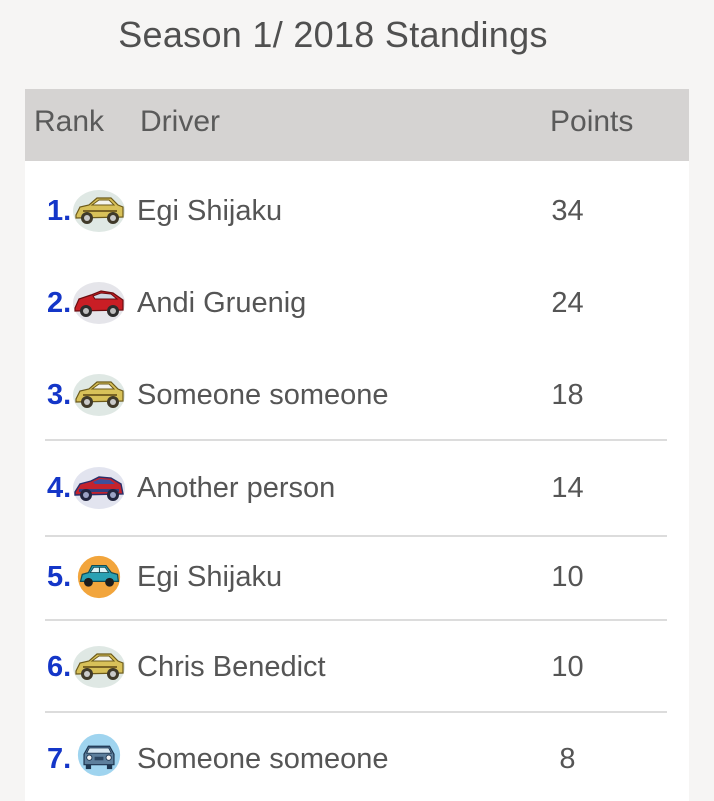  I want to click on rank-number: 7., so click(59, 759).